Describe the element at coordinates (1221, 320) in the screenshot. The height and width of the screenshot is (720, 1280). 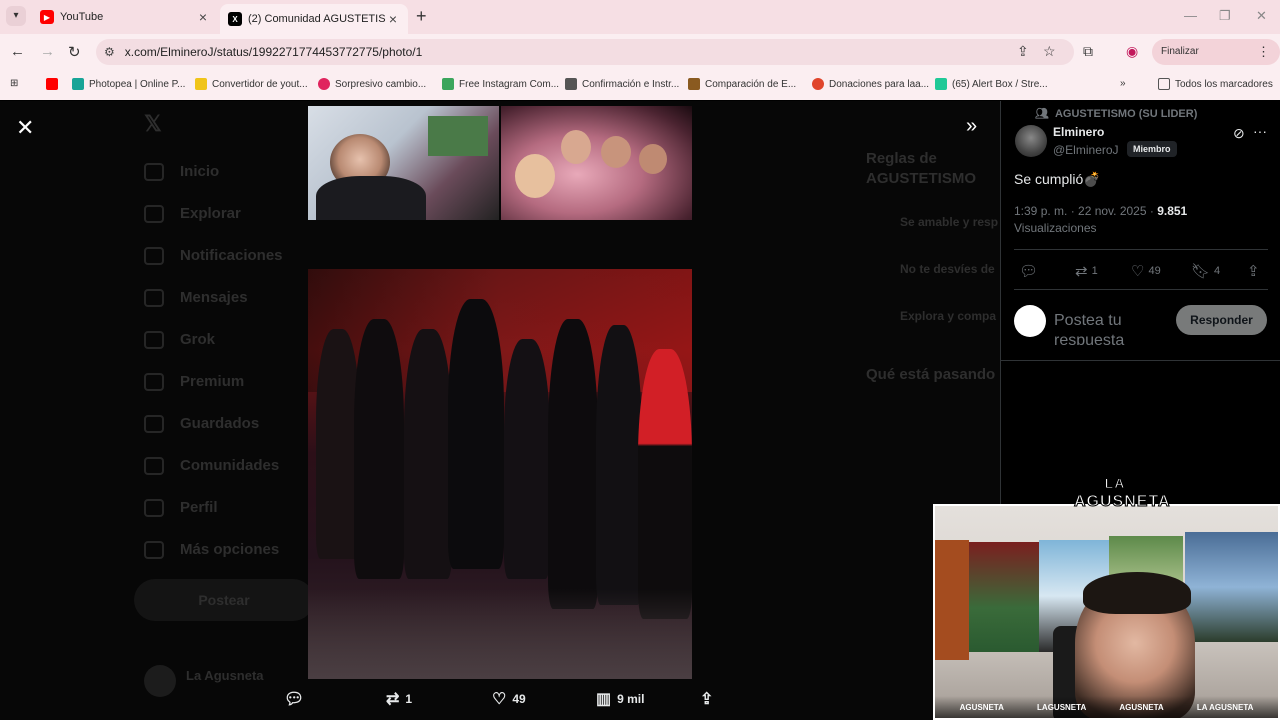
I see `reply-button: Responder` at that location.